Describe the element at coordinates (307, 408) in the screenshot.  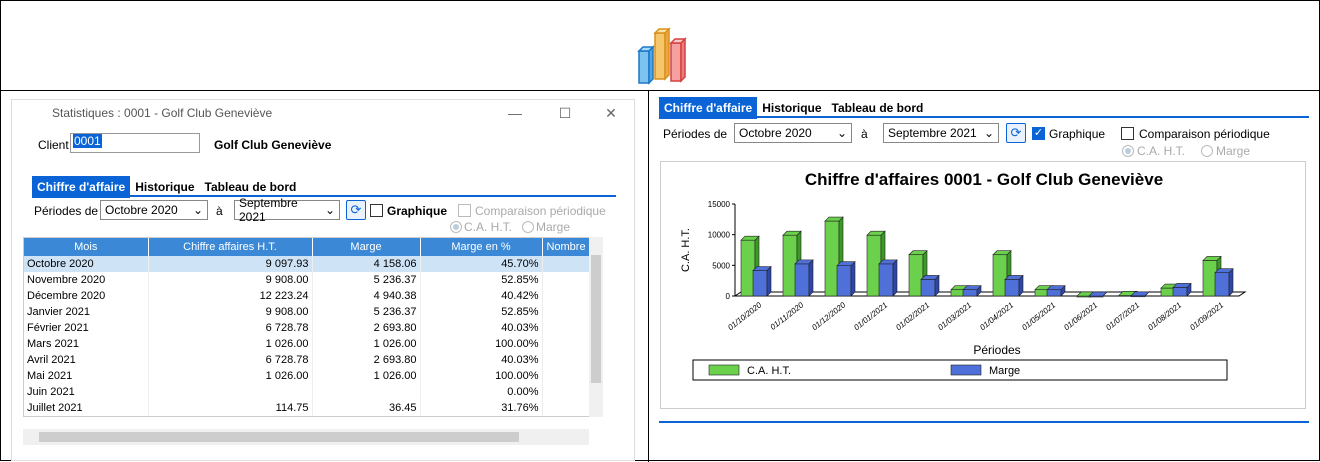
I see `table-row: Juillet 2021 114.75 36.45 31.76%` at that location.